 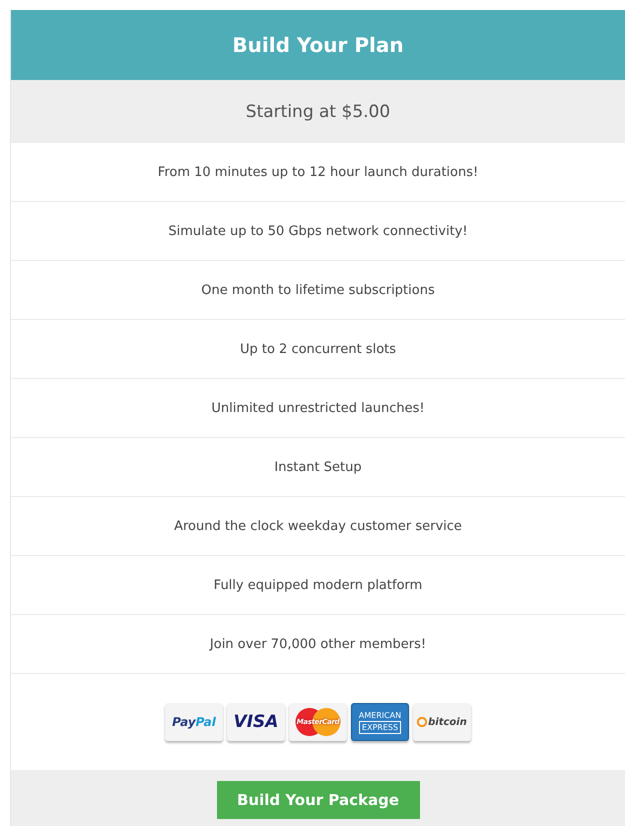 What do you see at coordinates (318, 585) in the screenshot?
I see `feature-text: Fully equipped modern platform` at bounding box center [318, 585].